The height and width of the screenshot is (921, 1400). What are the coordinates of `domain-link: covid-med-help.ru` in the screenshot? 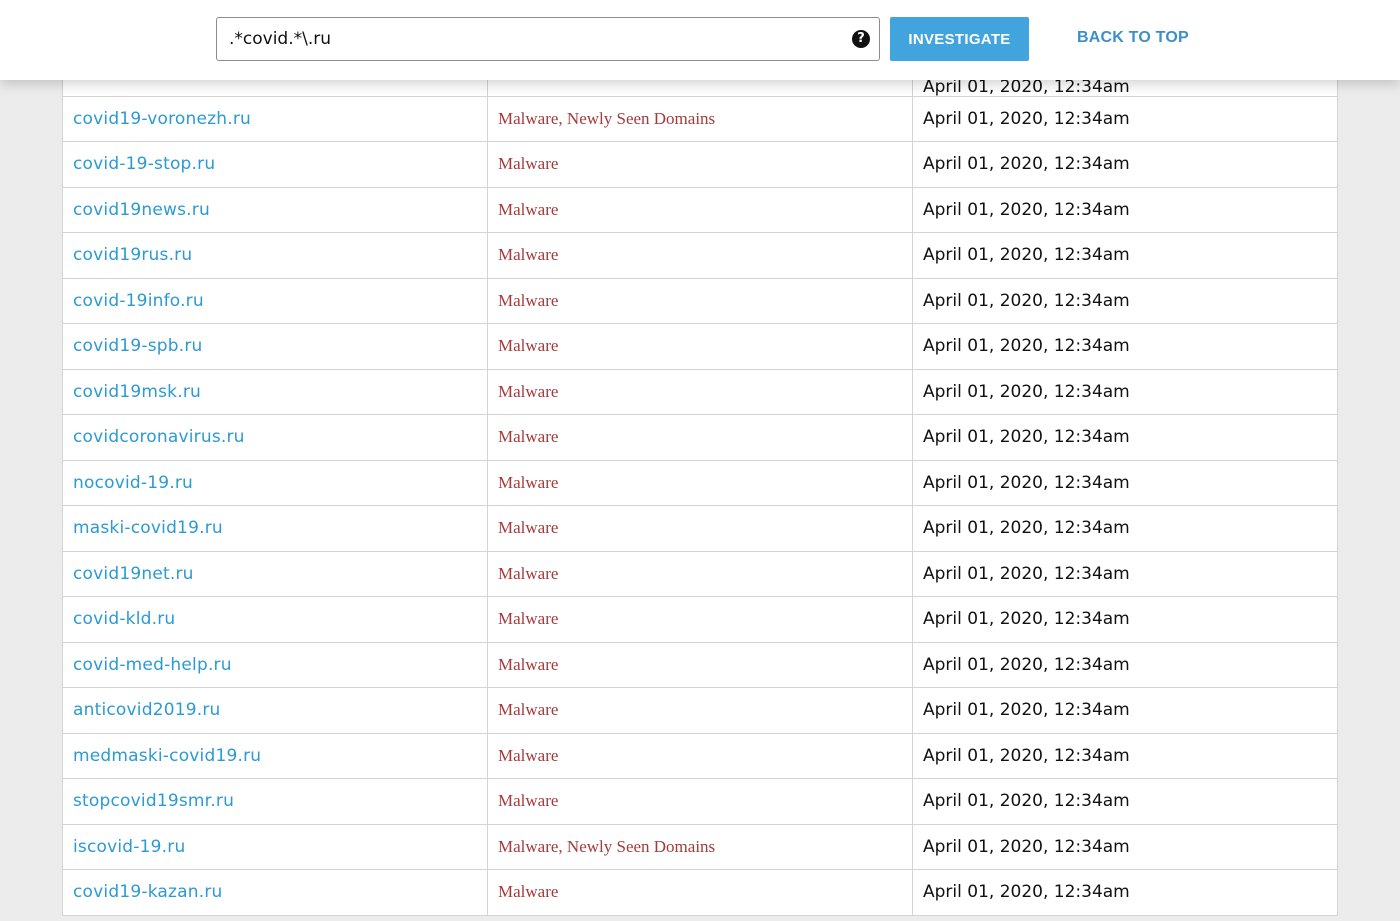 It's located at (152, 665).